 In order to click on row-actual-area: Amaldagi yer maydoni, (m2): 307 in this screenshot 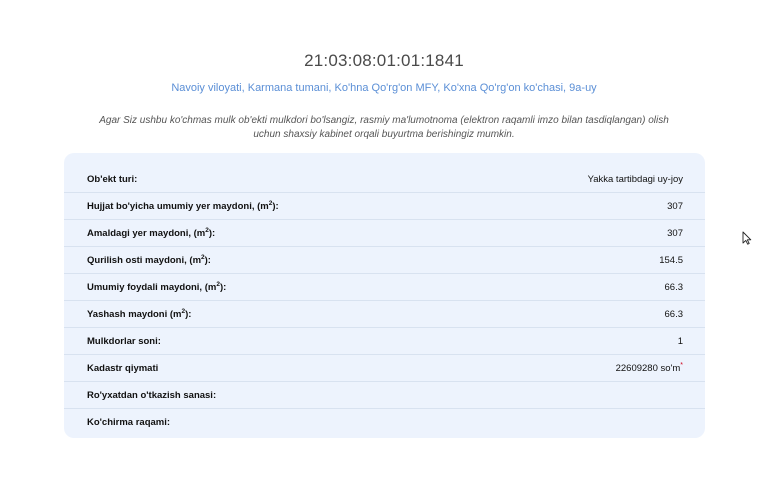, I will do `click(384, 233)`.